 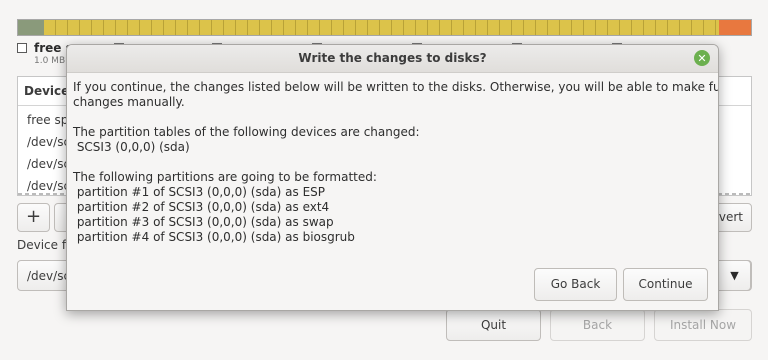 I want to click on dialog-titlebar: Write the changes to disks? ✕, so click(x=392, y=59).